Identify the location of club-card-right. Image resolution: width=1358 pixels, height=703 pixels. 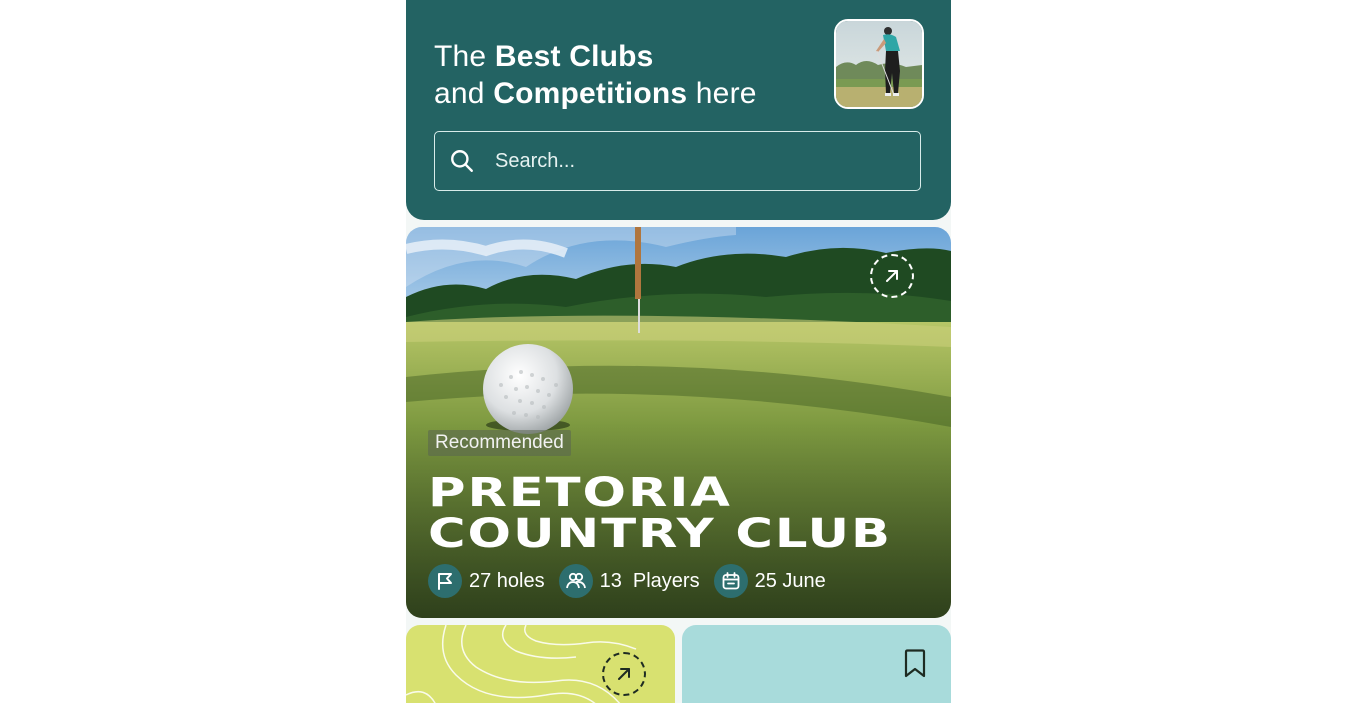
(816, 664).